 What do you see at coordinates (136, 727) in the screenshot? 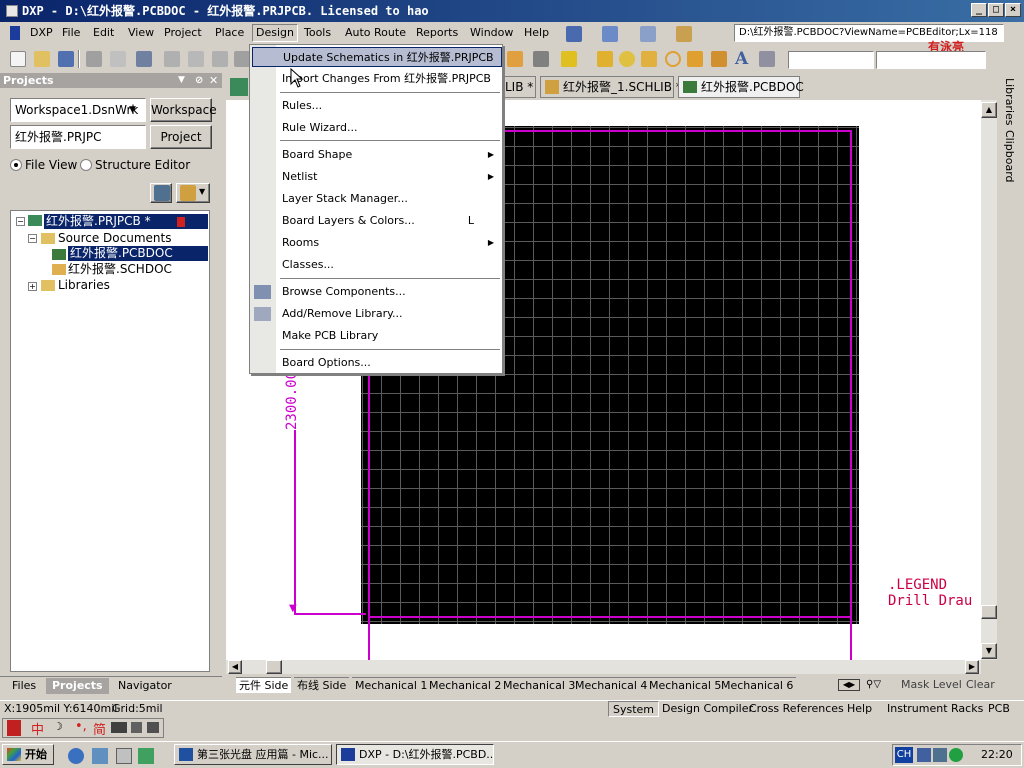
I see `ime-menu-icon` at bounding box center [136, 727].